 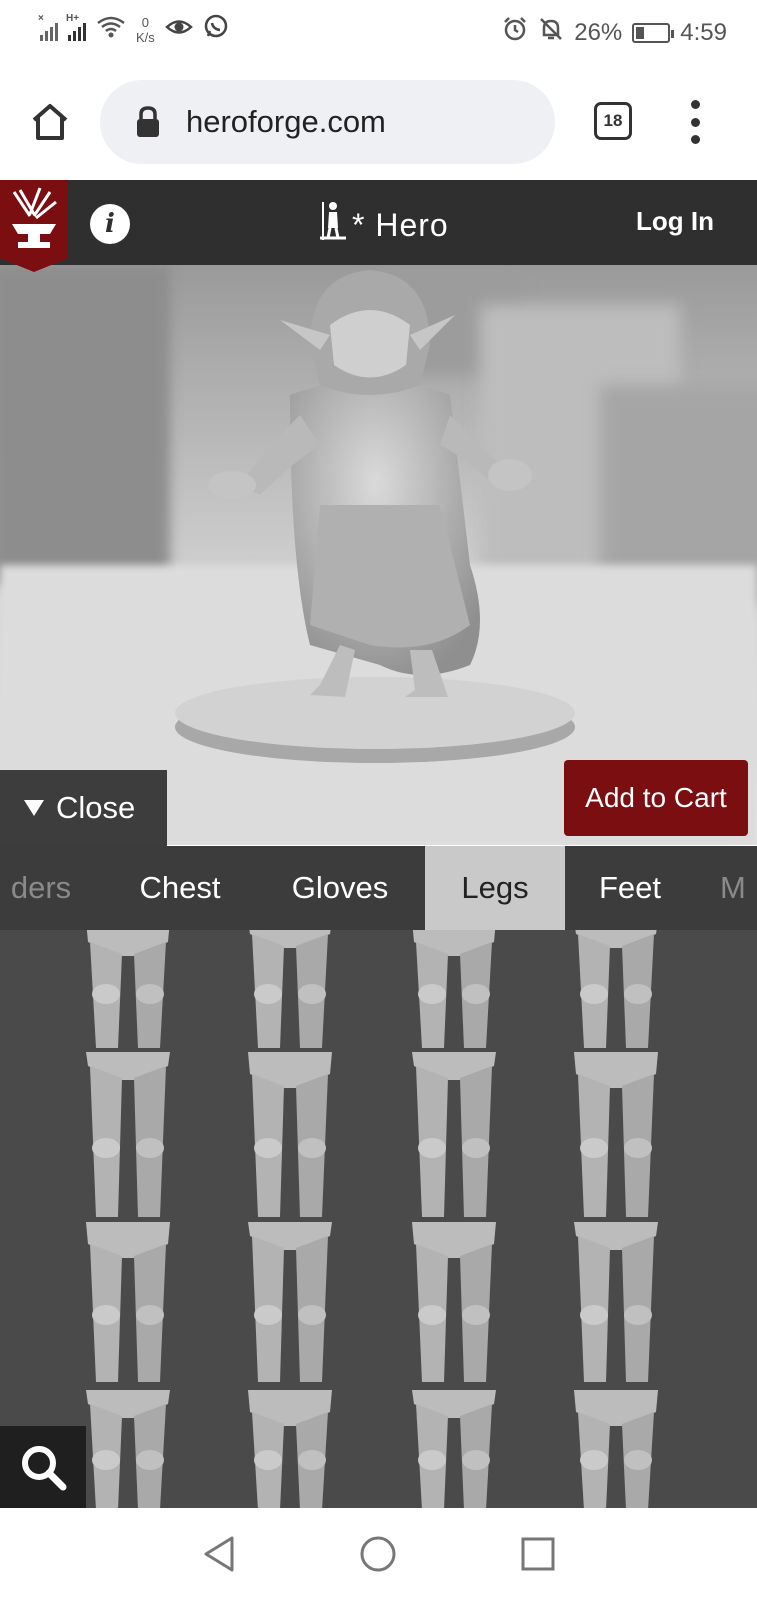 I want to click on hero-title: * Hero, so click(x=383, y=225).